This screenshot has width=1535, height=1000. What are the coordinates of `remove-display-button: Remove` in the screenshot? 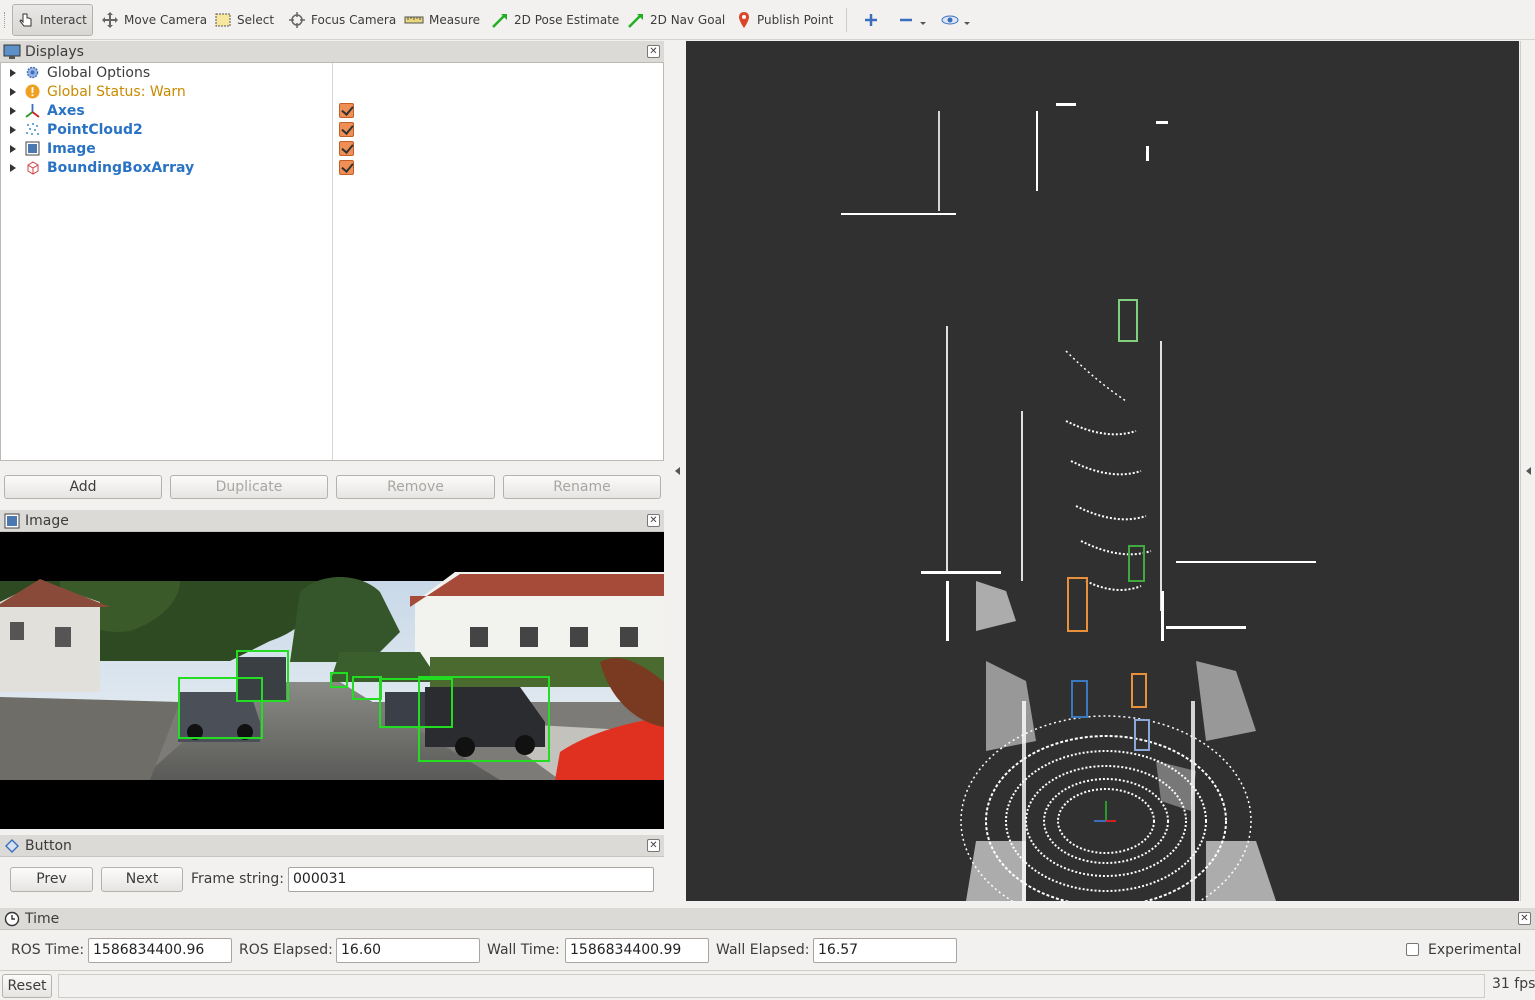 It's located at (415, 487).